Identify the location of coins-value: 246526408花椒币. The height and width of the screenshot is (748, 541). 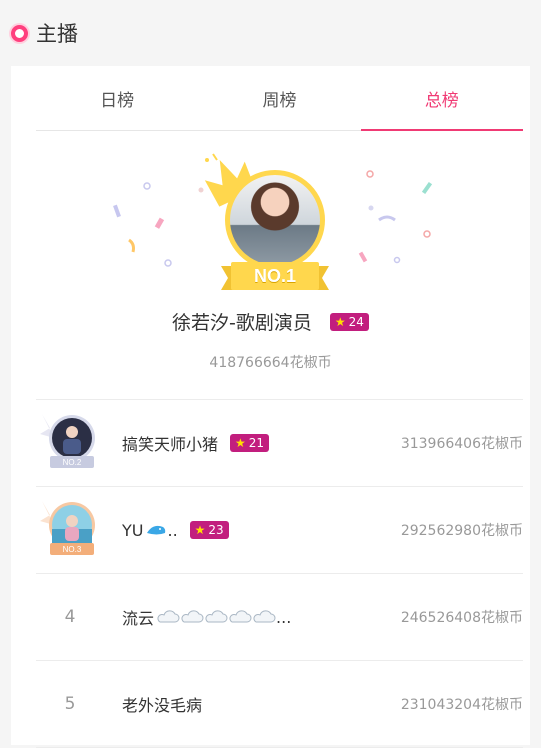
(461, 618).